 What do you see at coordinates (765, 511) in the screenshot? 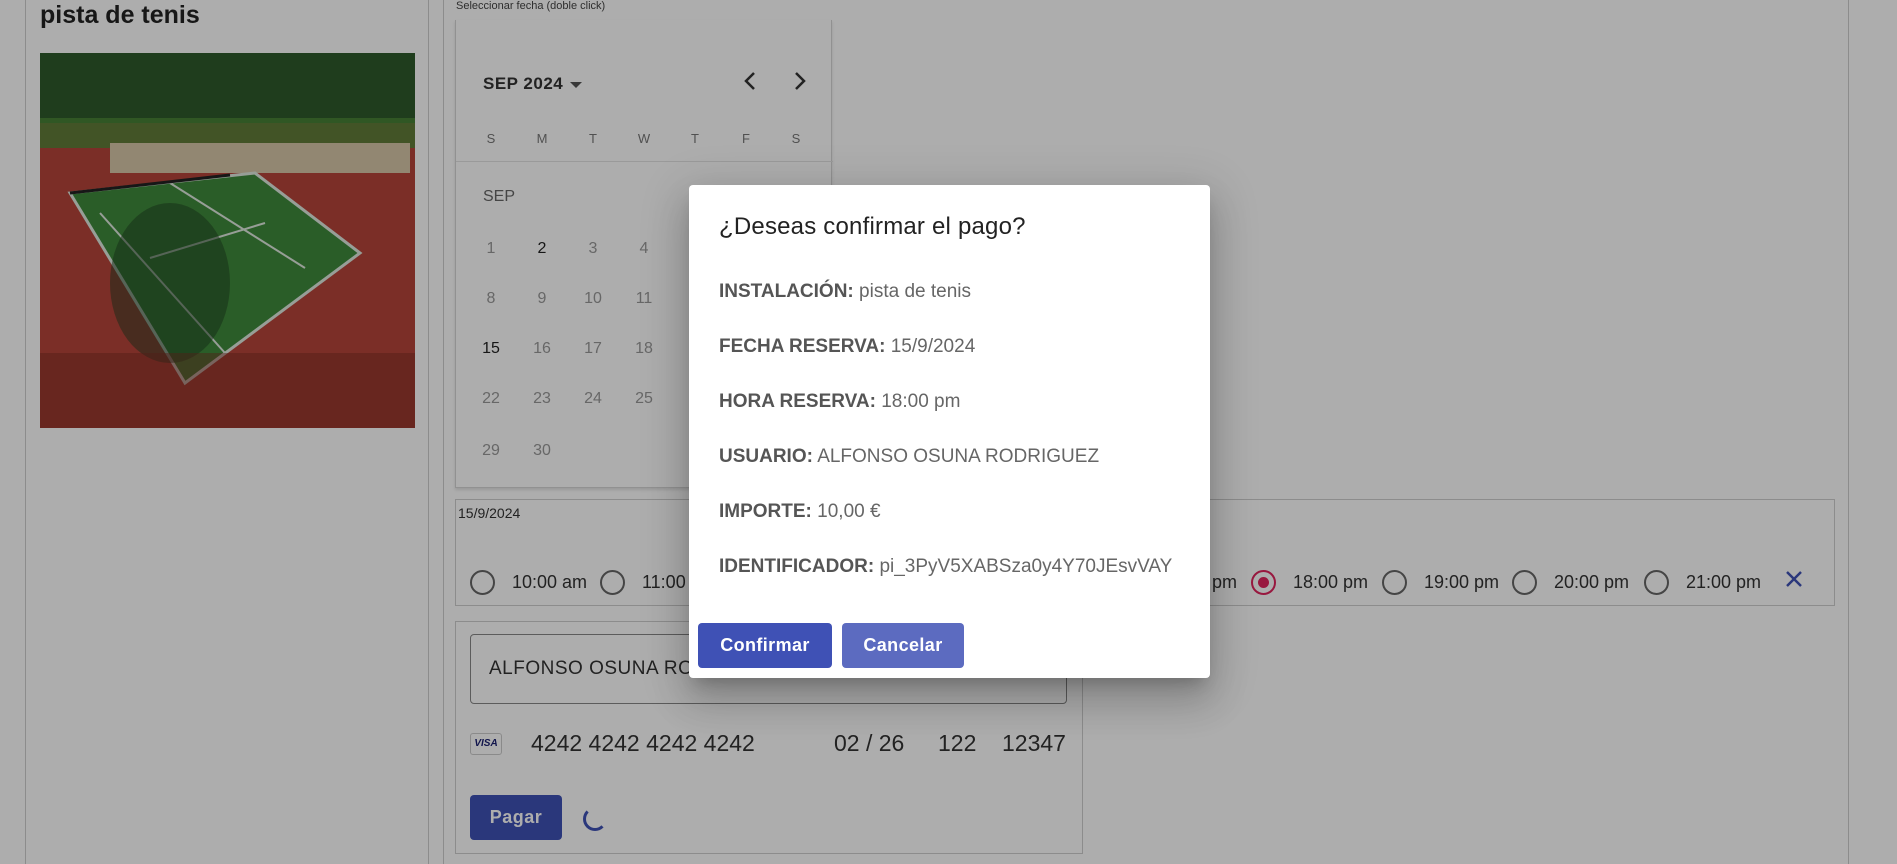
I see `info-label: IMPORTE:` at bounding box center [765, 511].